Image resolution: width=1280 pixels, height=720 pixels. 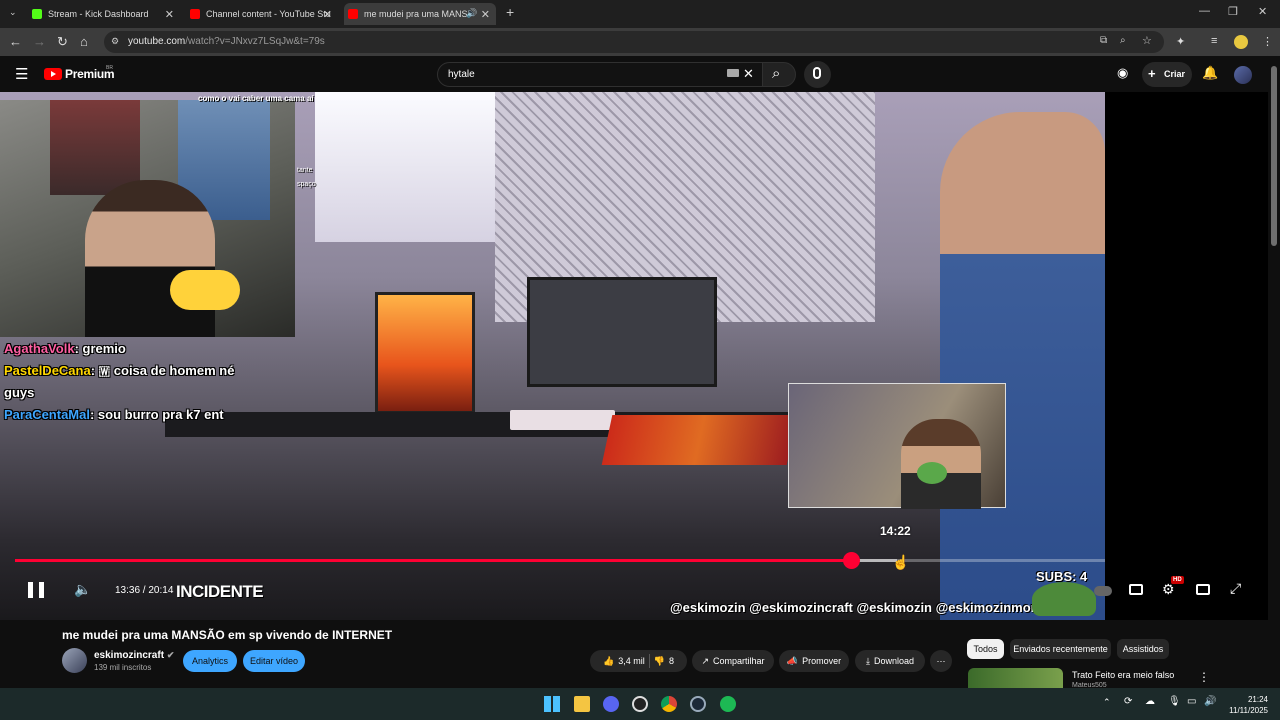 I want to click on youtube-masthead: ☰ Premium BR hytale ✕ ⌕ ◉ + Criar 🔔, so click(x=640, y=74).